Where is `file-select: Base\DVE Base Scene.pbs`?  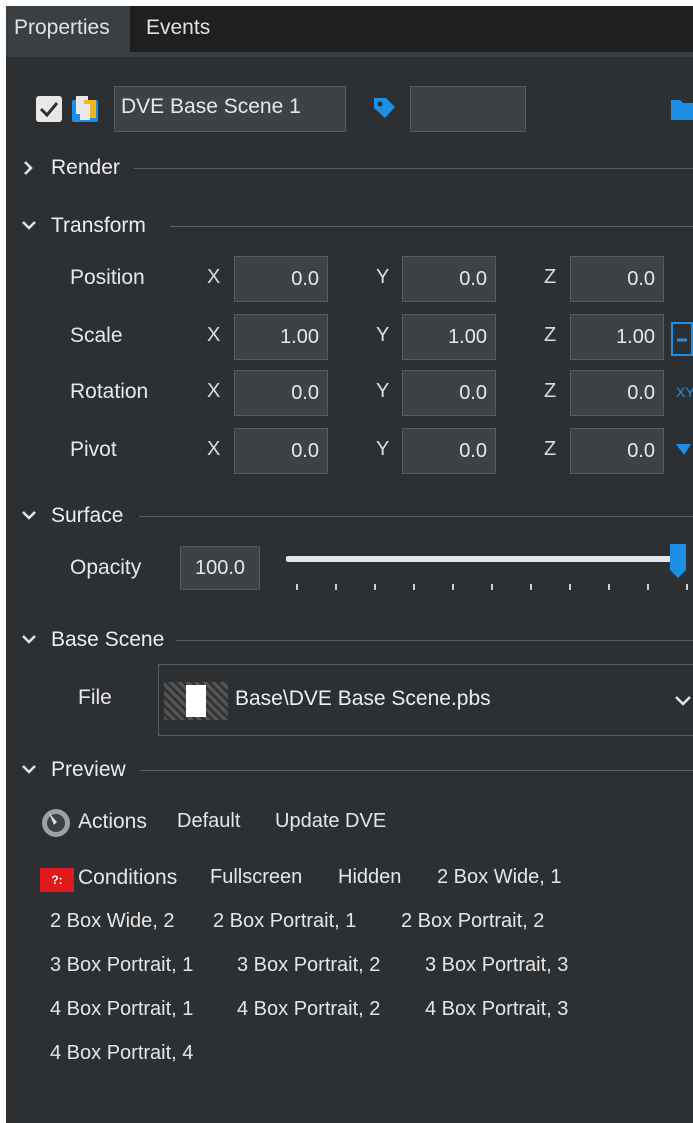 file-select: Base\DVE Base Scene.pbs is located at coordinates (425, 700).